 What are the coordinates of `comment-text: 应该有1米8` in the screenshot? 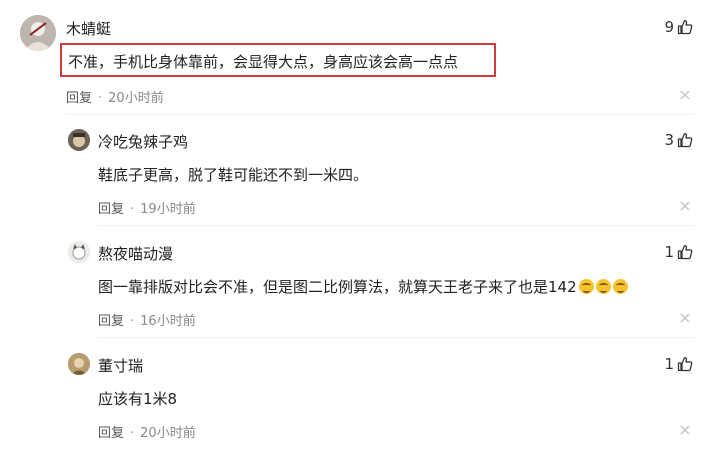 It's located at (138, 399).